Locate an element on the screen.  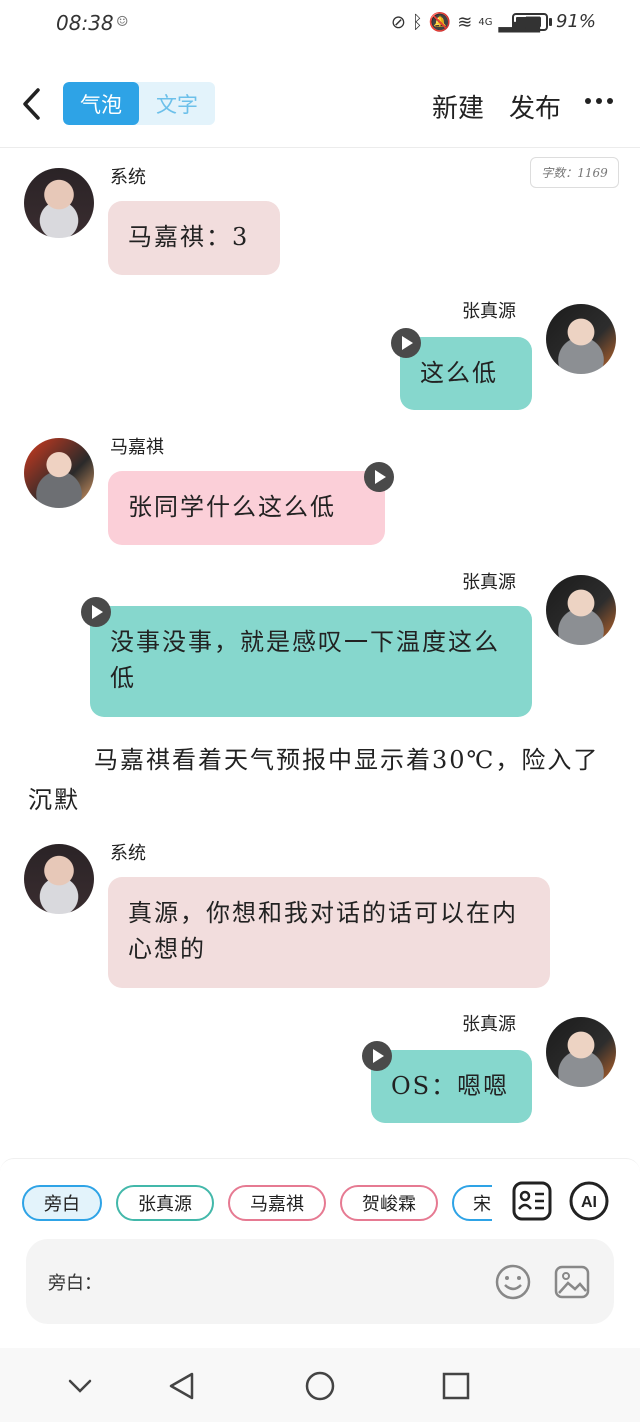
status-time: 08:38 is located at coordinates (85, 23).